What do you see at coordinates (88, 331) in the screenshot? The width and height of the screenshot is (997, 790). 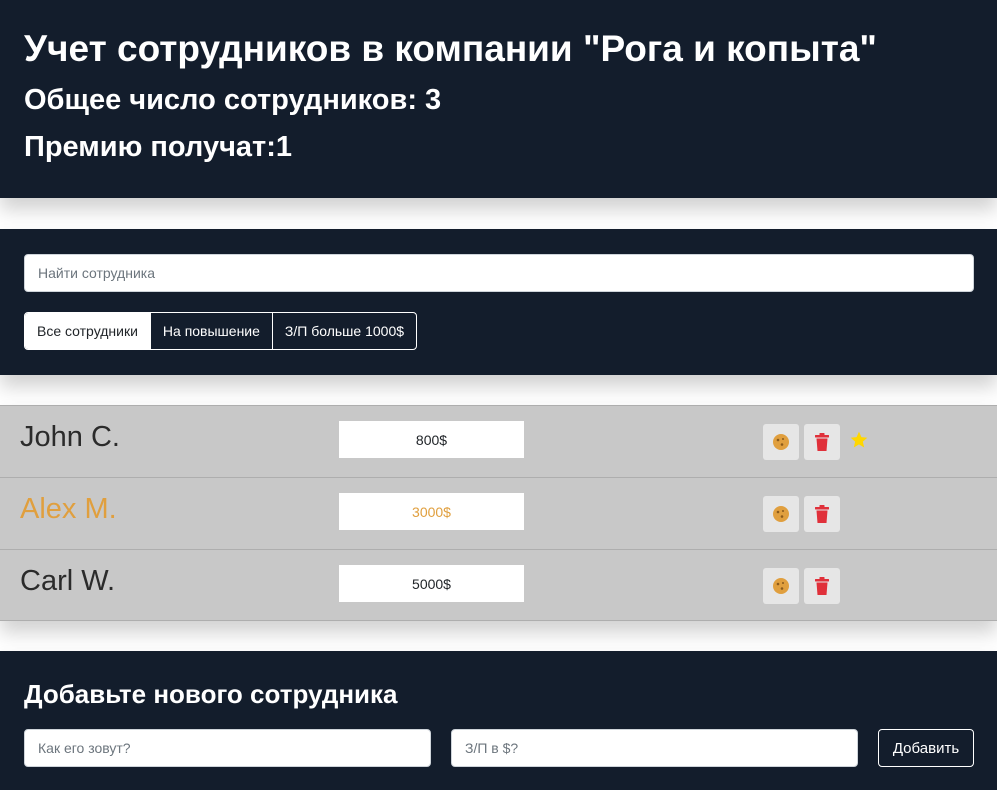 I see `filter-all-button: Все сотрудники` at bounding box center [88, 331].